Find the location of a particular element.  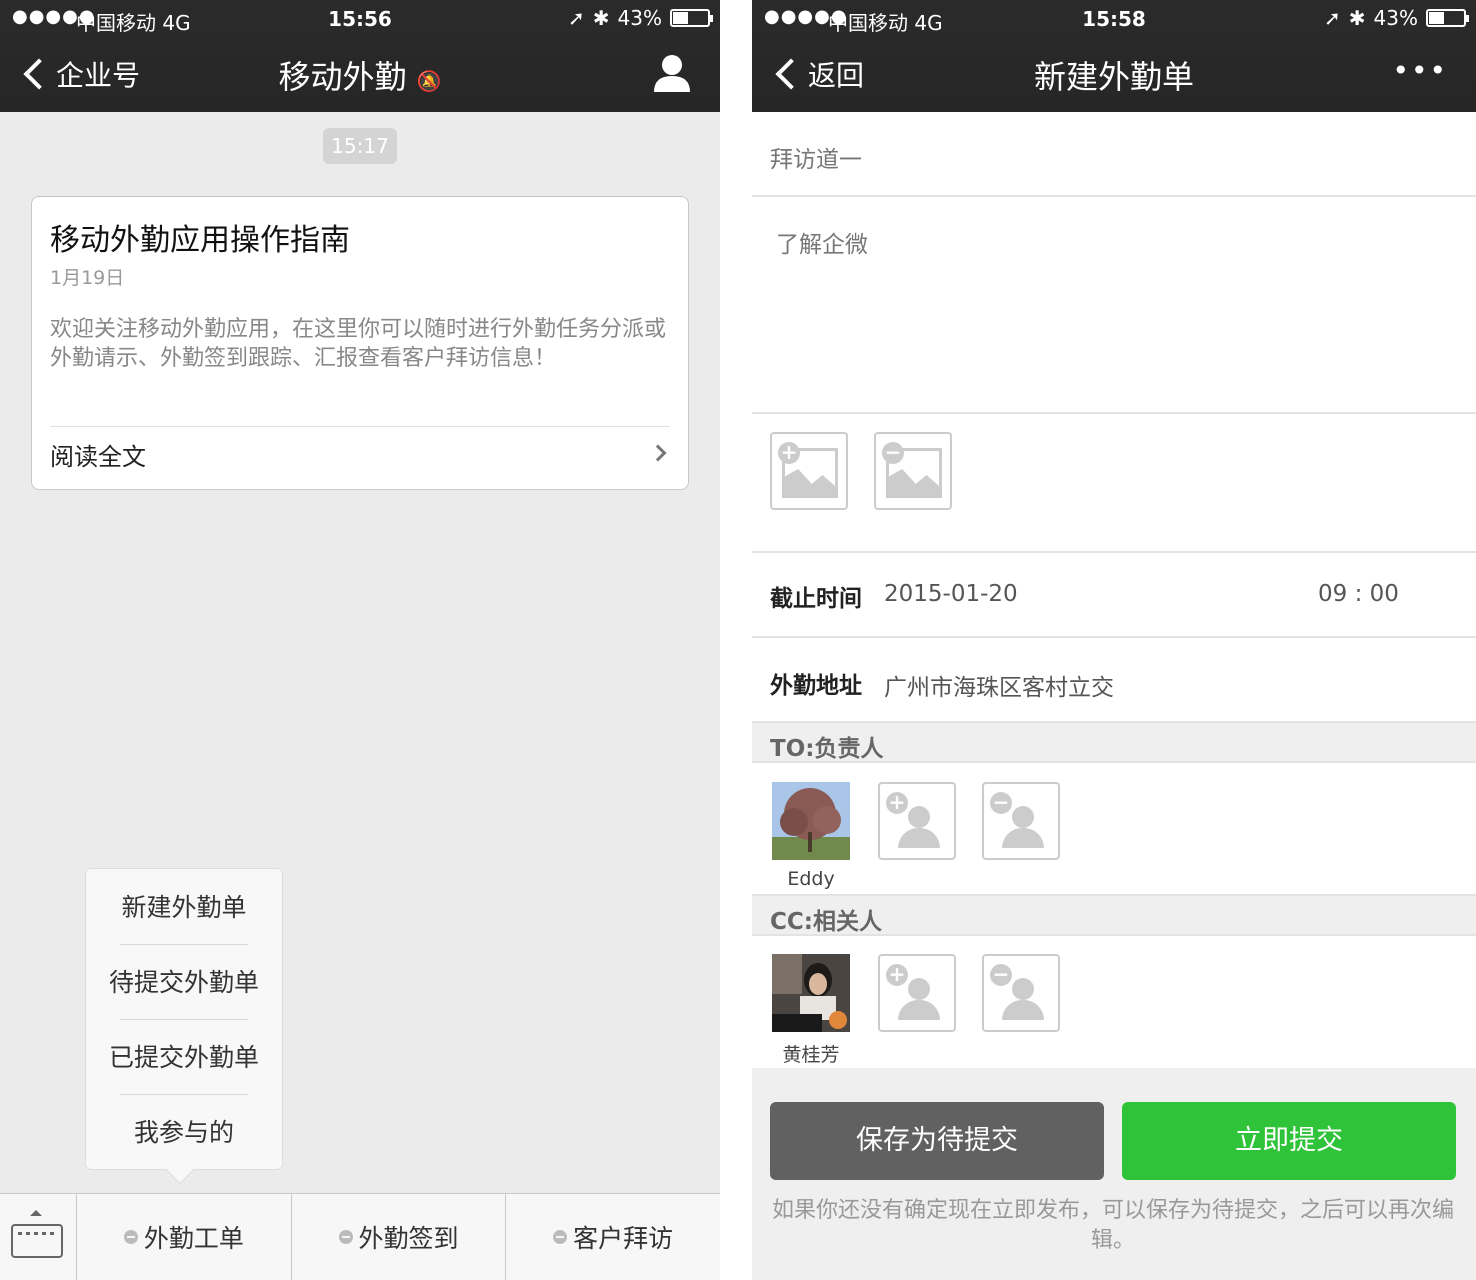

cc-section-header: CC:相关人 is located at coordinates (1114, 915).